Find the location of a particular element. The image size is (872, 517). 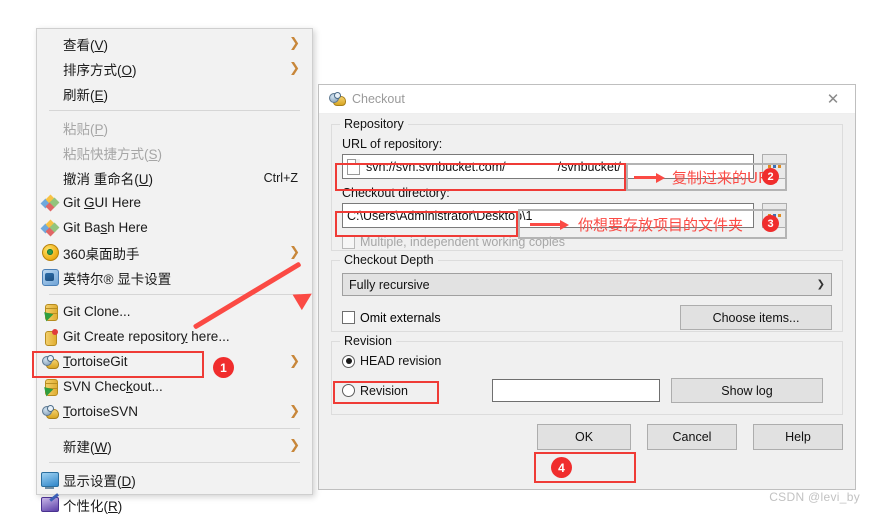

redacted-username is located at coordinates (531, 166).